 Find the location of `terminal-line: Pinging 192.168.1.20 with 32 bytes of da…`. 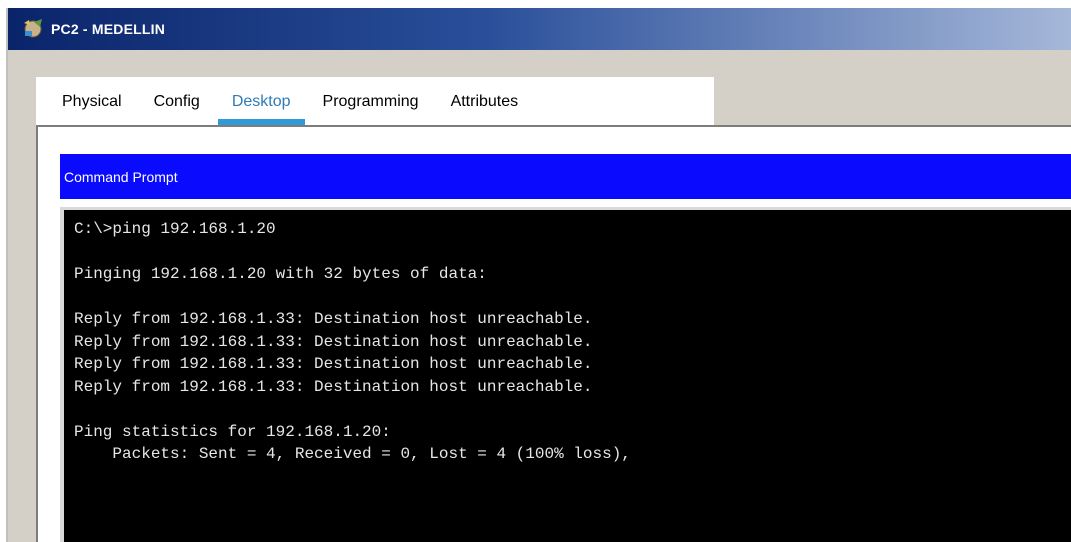

terminal-line: Pinging 192.168.1.20 with 32 bytes of da… is located at coordinates (280, 274).